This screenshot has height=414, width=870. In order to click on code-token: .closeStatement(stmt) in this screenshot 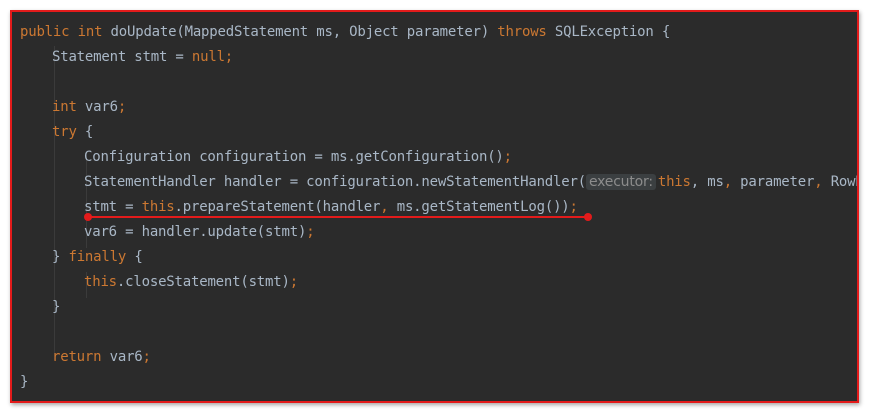, I will do `click(203, 282)`.